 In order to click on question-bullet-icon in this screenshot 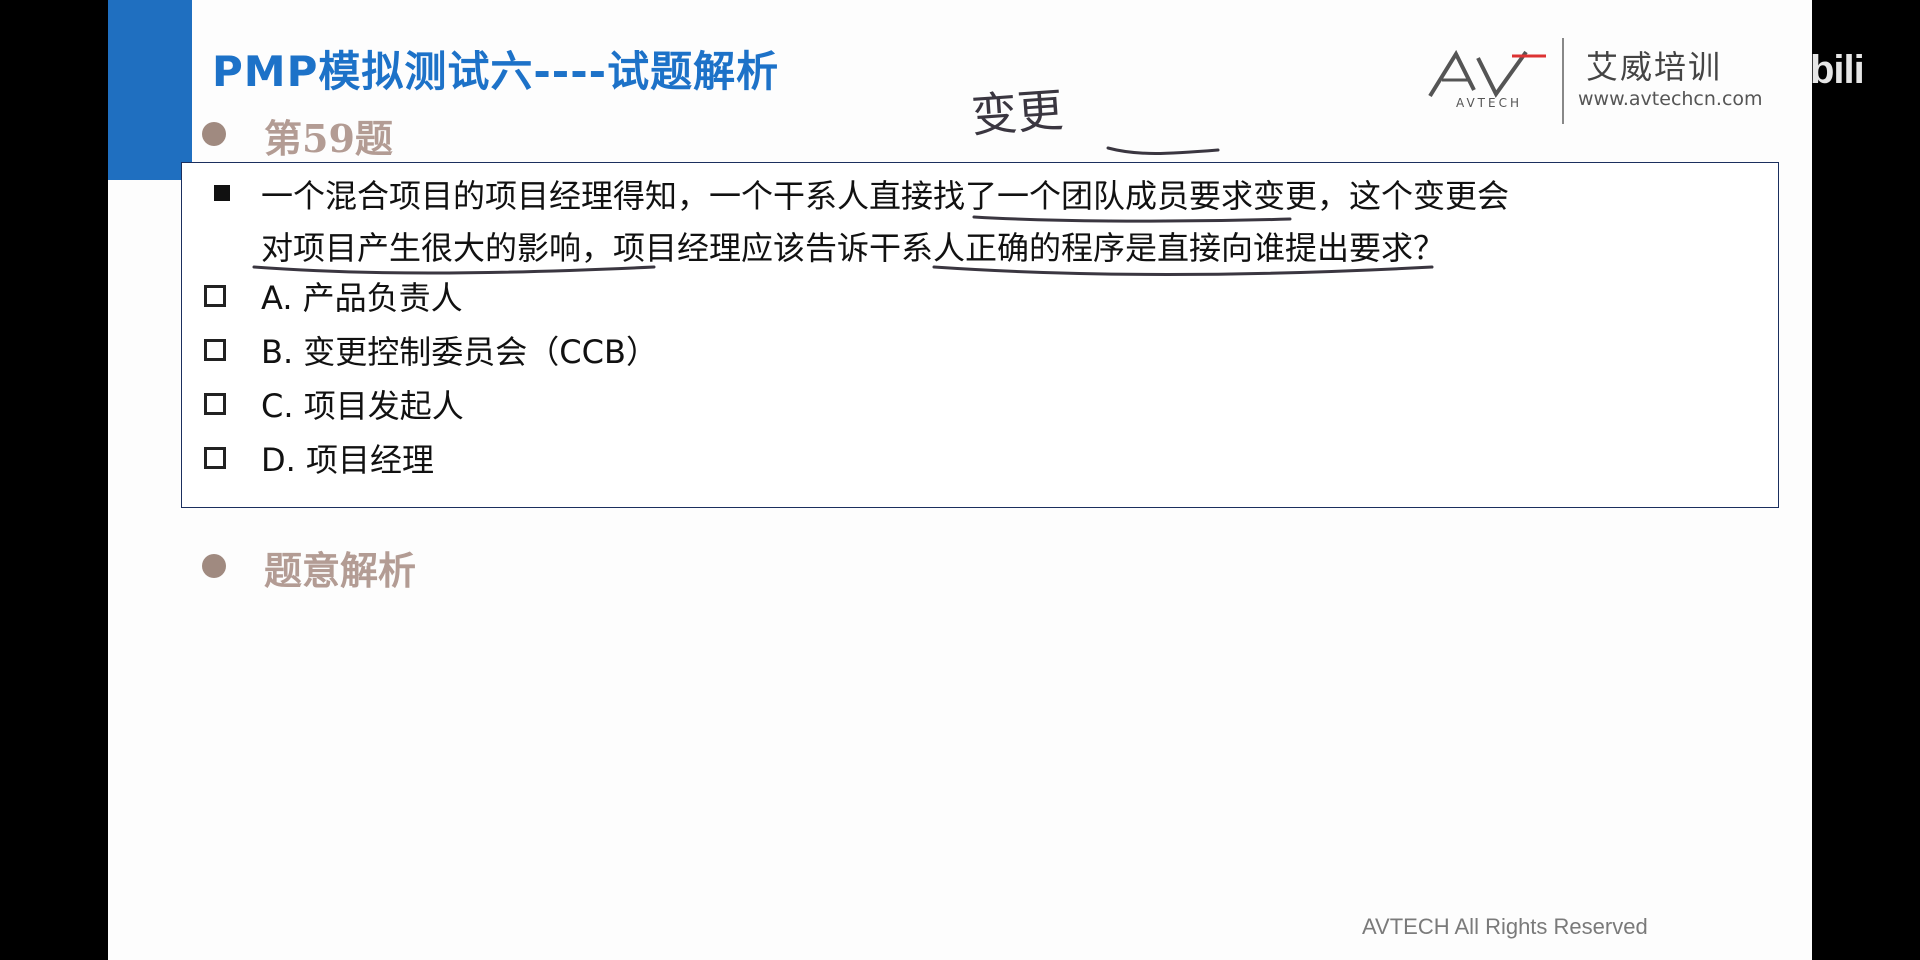, I will do `click(222, 193)`.